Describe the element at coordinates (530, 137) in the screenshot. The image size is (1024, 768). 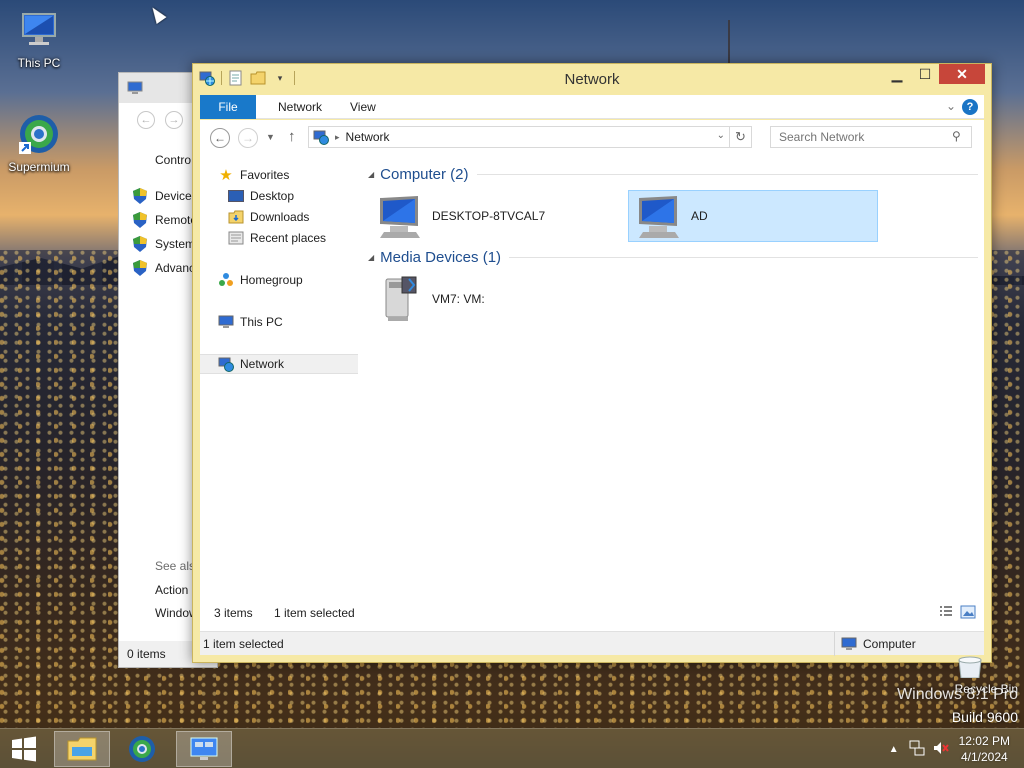
I see `address-bar: ▸ Network ⌄ ↻` at that location.